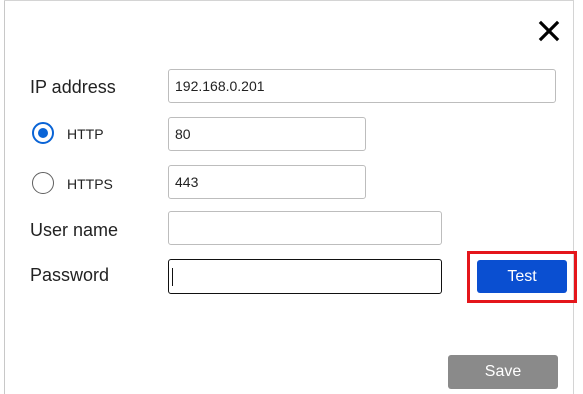 The image size is (583, 394). I want to click on password-field, so click(305, 276).